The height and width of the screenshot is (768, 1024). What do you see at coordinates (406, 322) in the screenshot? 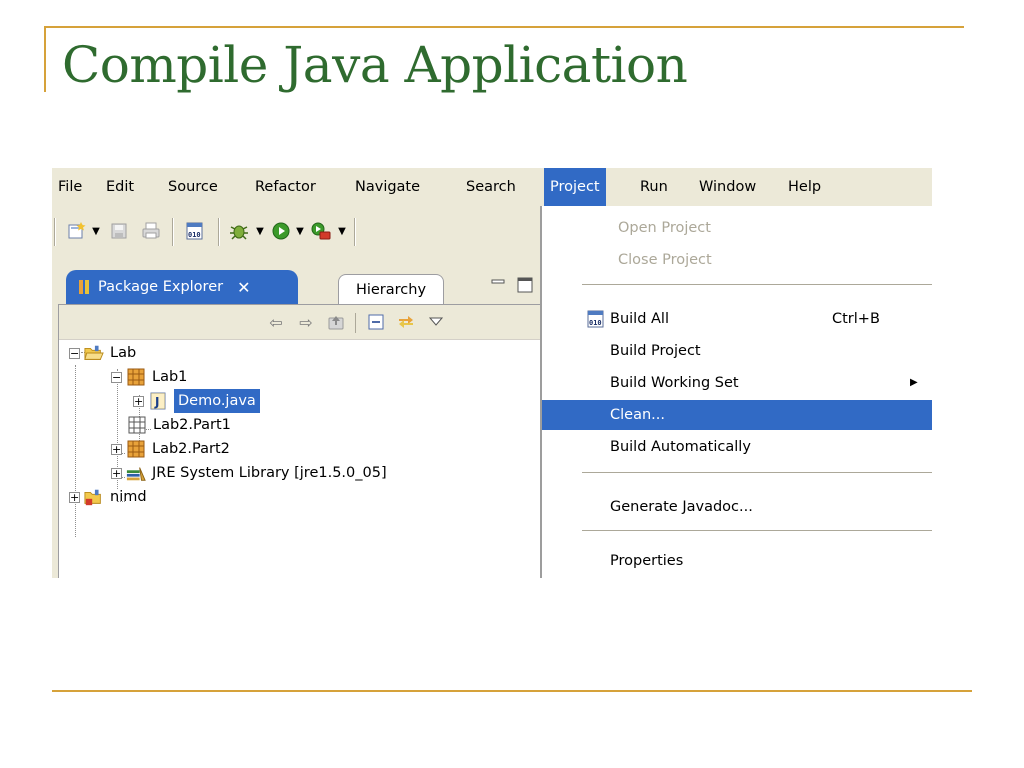
I see `link-with-editor-icon` at bounding box center [406, 322].